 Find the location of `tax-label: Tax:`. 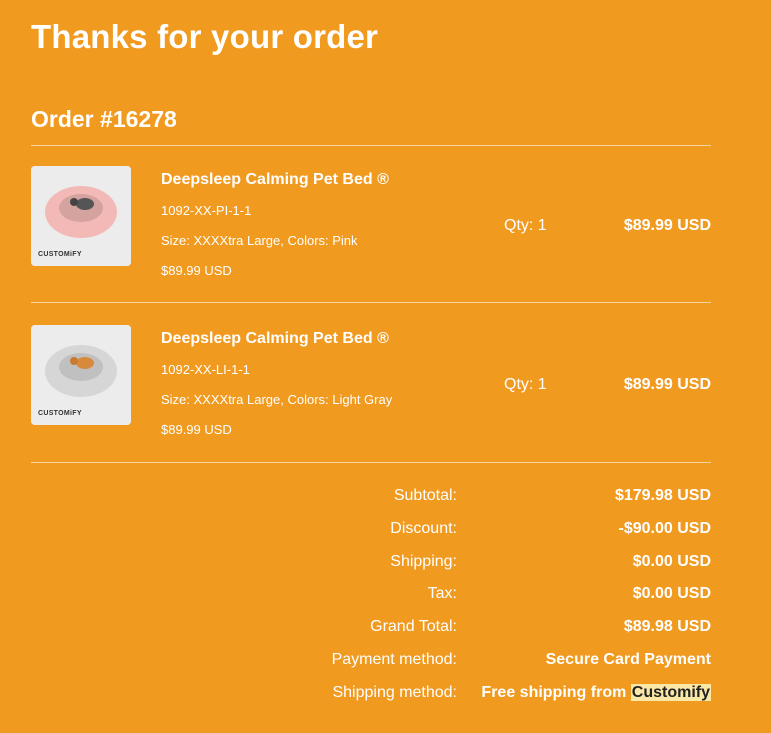

tax-label: Tax: is located at coordinates (442, 594).